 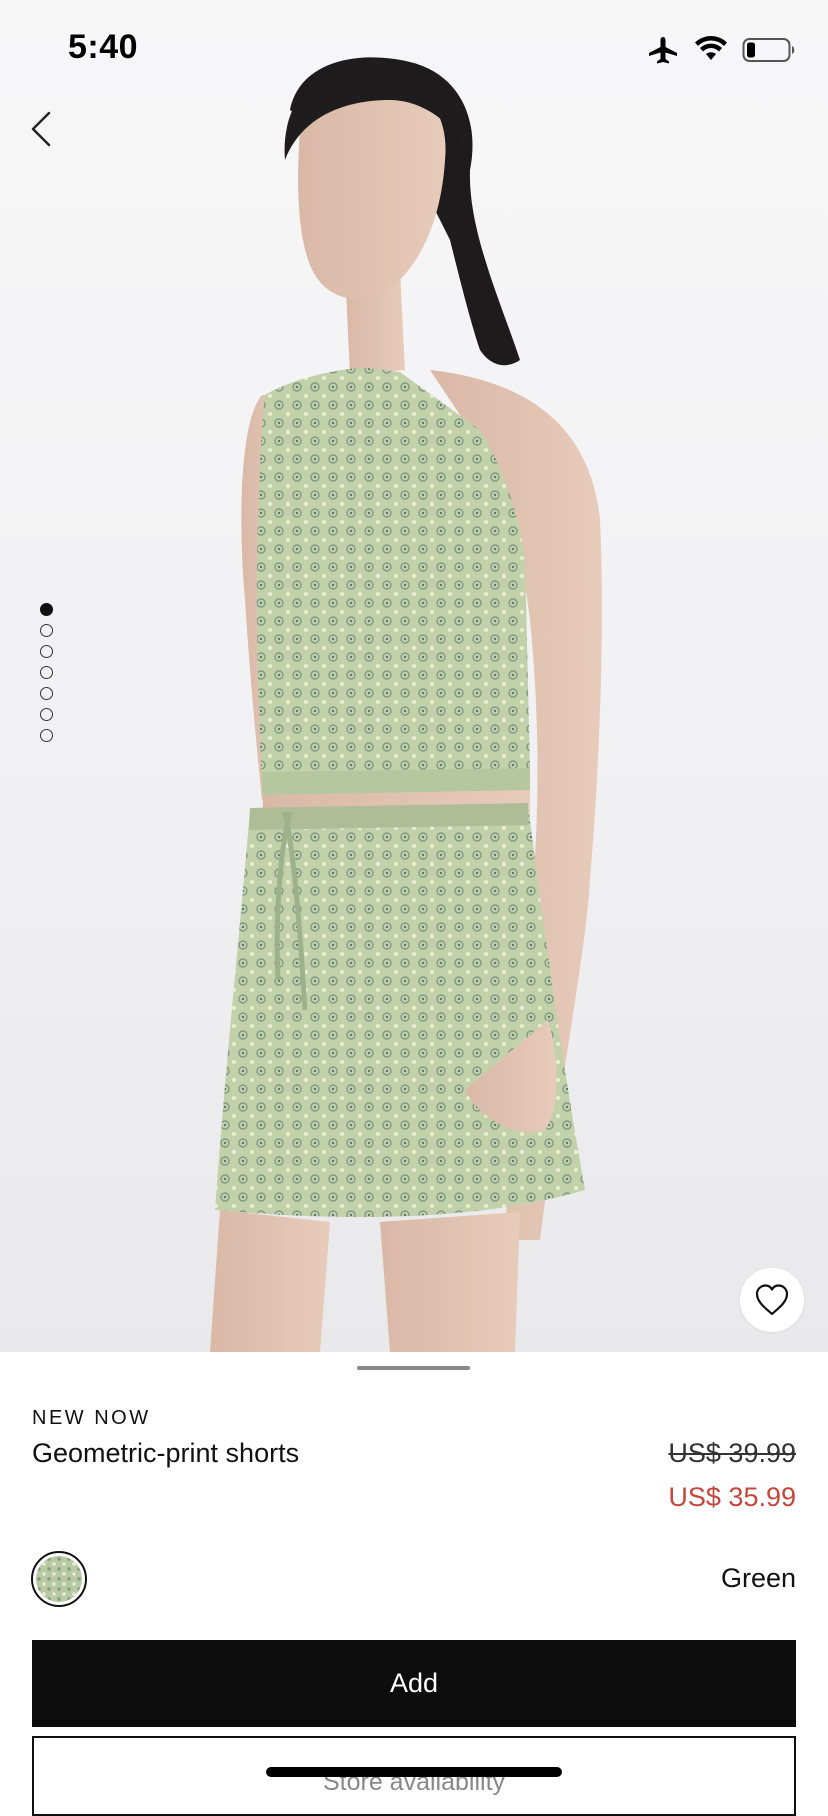 I want to click on add-button: Add, so click(x=414, y=1683).